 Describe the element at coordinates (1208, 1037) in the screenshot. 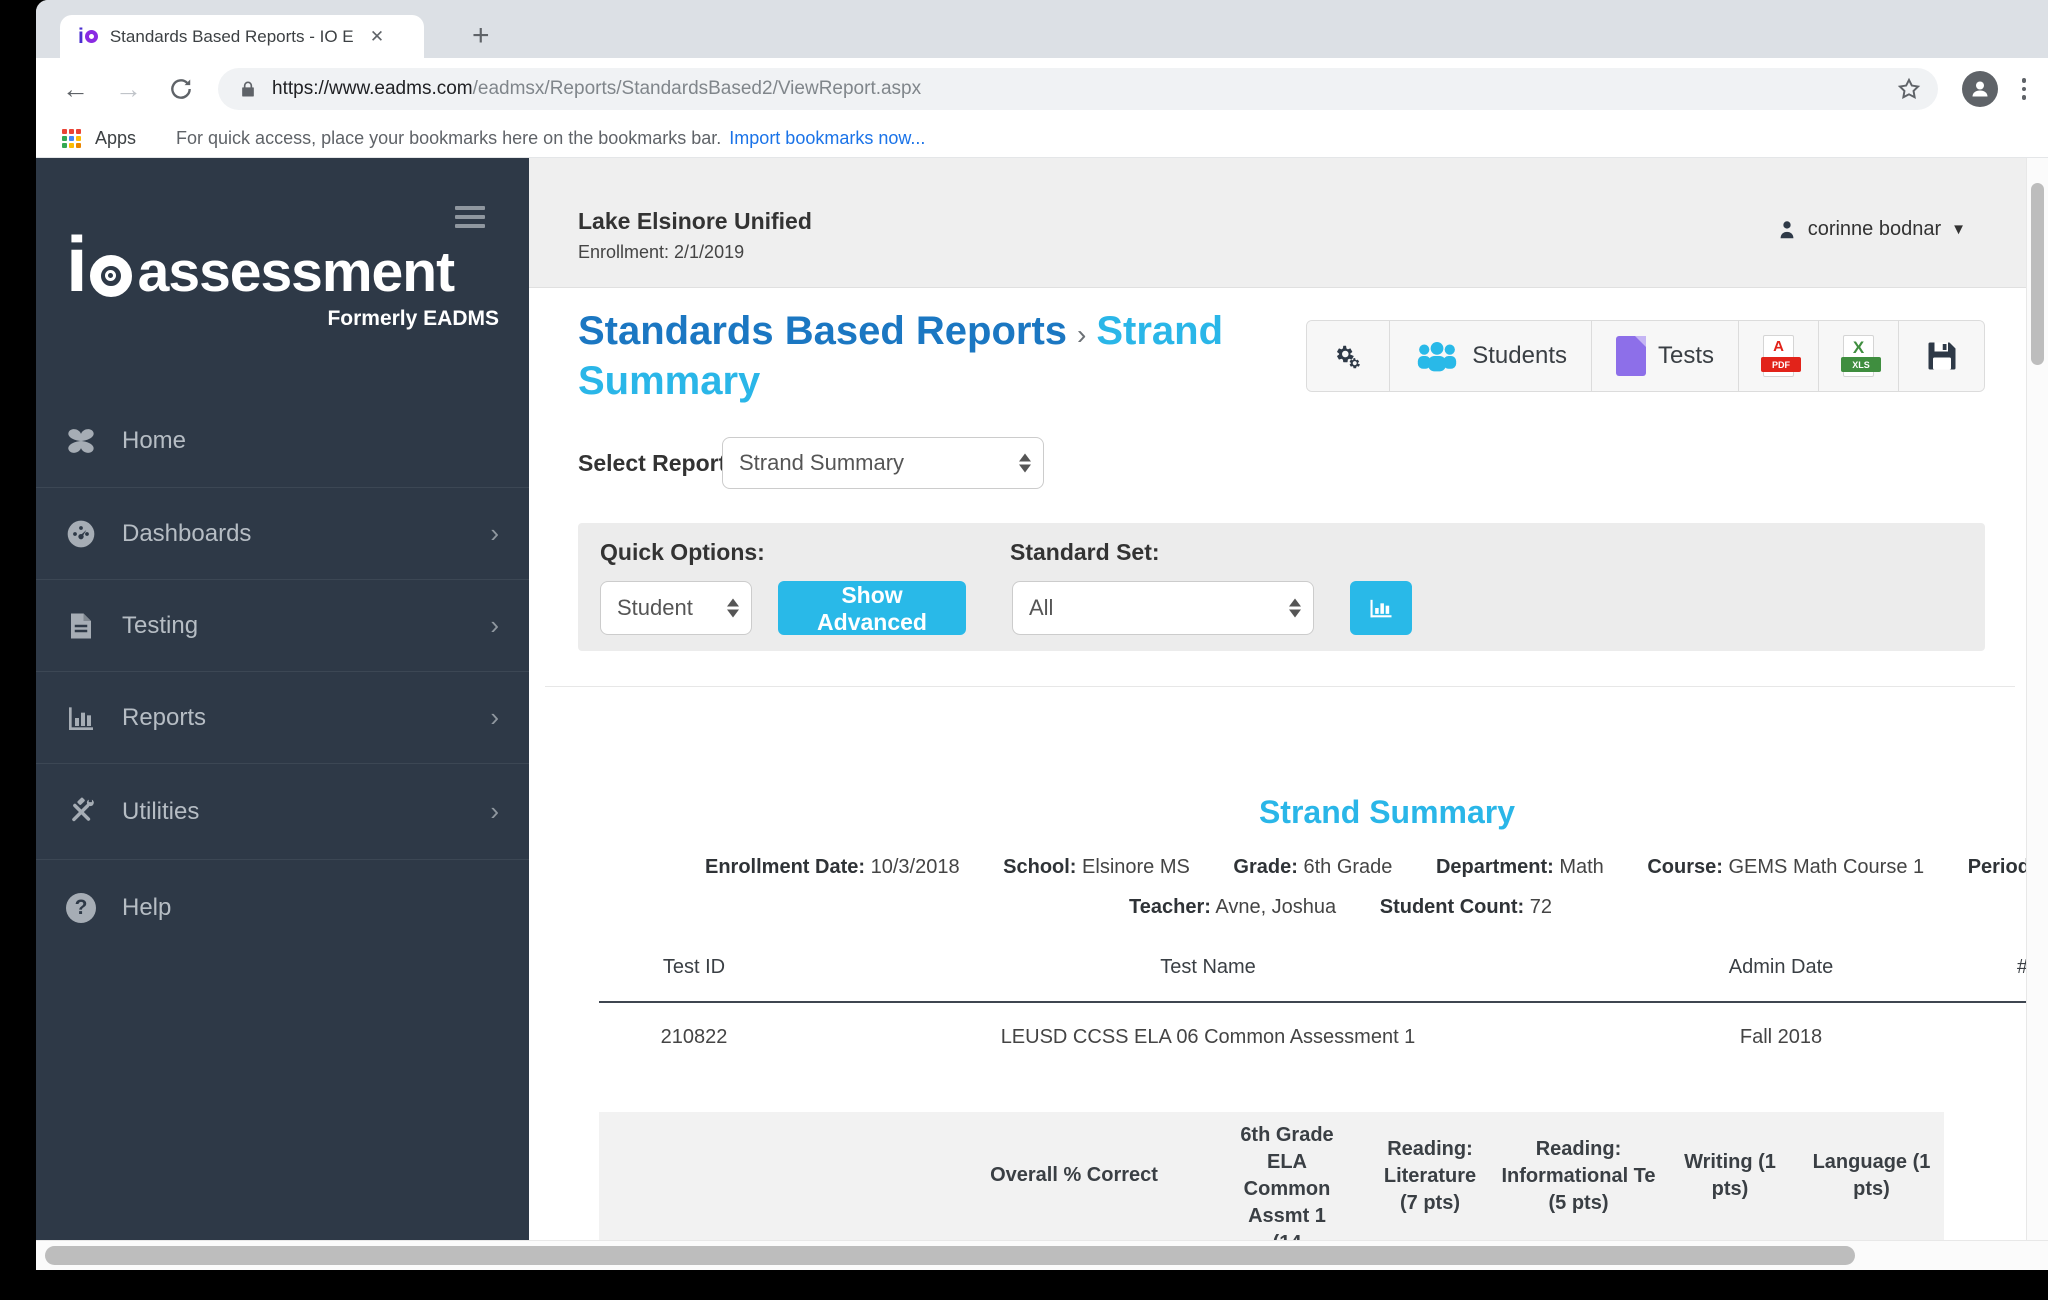

I see `cell-test-name: LEUSD CCSS ELA 06 Common Assessment 1` at that location.